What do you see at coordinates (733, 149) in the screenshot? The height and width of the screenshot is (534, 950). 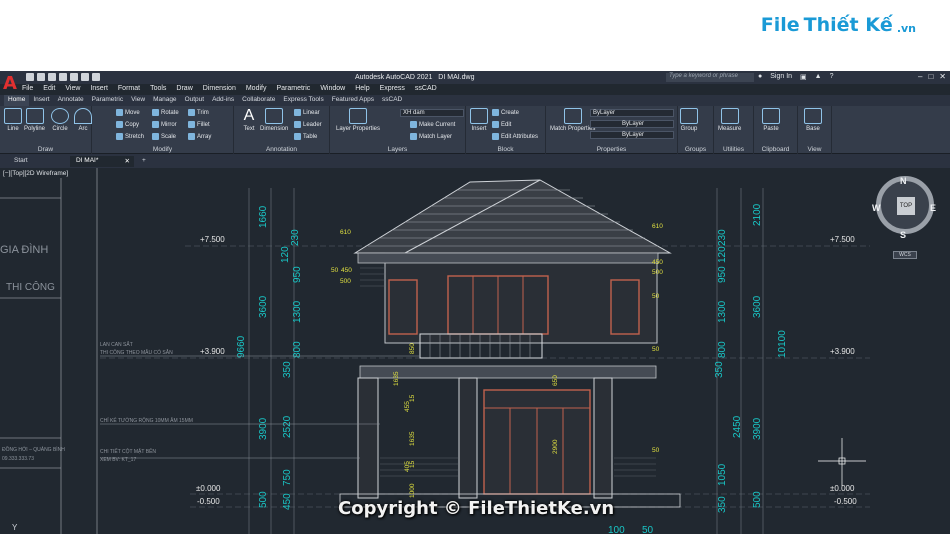 I see `utilities-panel-label: Utilities` at bounding box center [733, 149].